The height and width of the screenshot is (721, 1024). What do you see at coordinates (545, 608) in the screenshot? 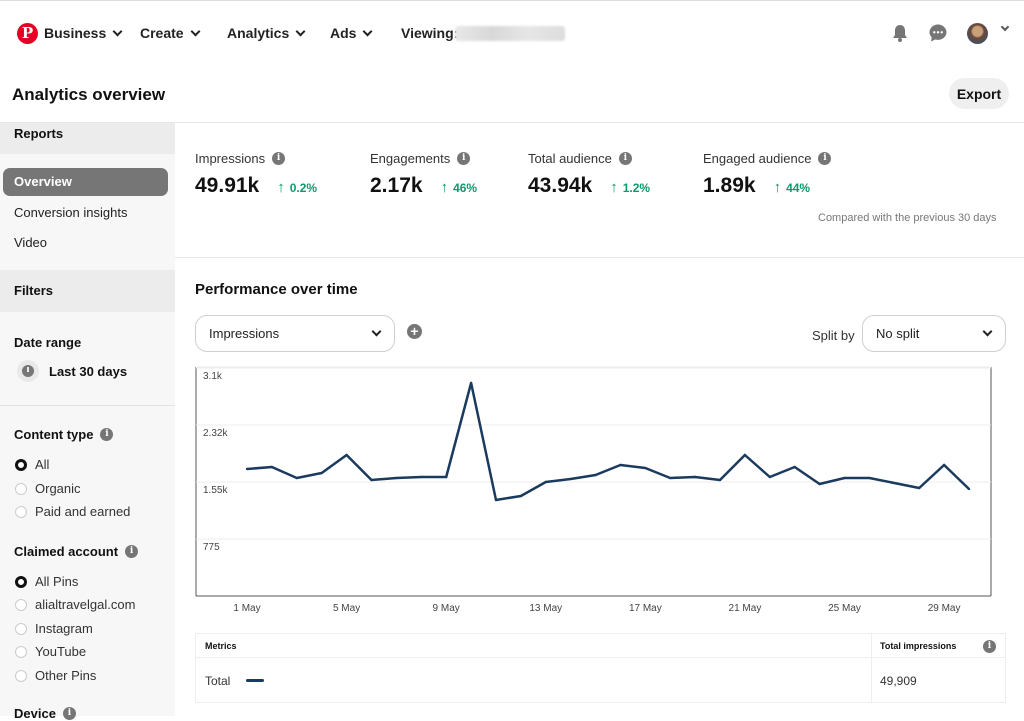
I see `x-tick-label: 13 May` at bounding box center [545, 608].